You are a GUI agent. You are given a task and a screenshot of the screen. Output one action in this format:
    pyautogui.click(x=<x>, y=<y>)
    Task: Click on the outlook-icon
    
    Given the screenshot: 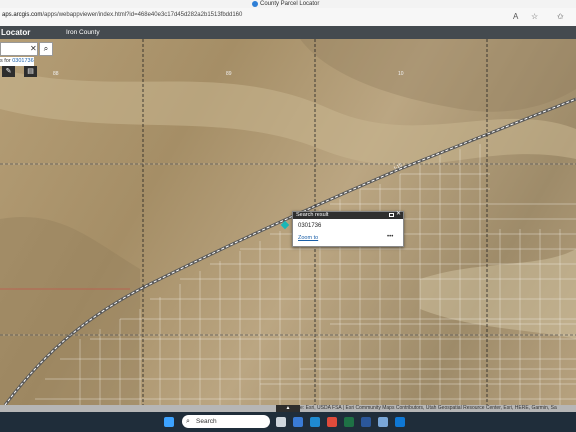 What is the action you would take?
    pyautogui.click(x=400, y=422)
    